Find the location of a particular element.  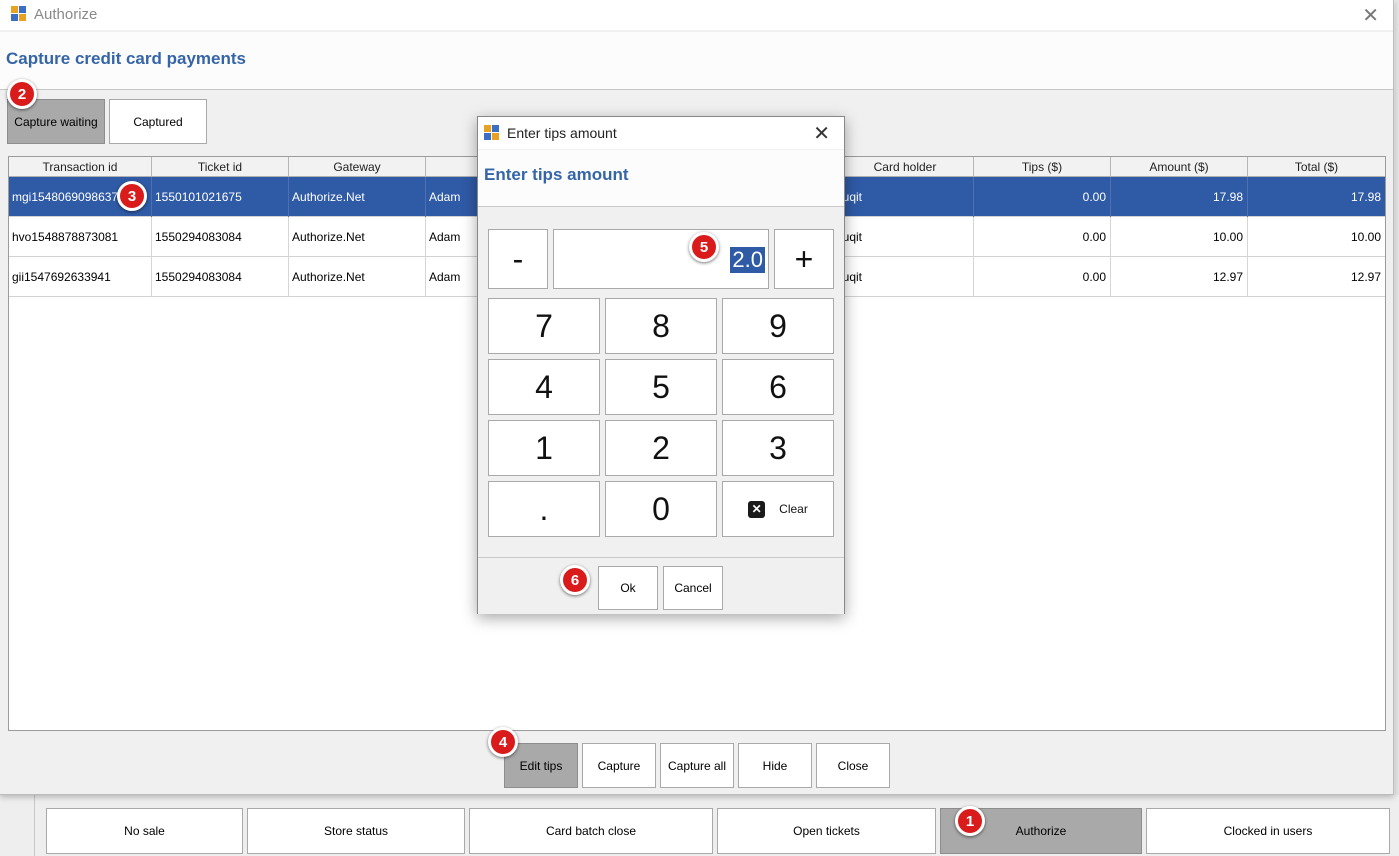

key-decimal-label: . is located at coordinates (544, 508).